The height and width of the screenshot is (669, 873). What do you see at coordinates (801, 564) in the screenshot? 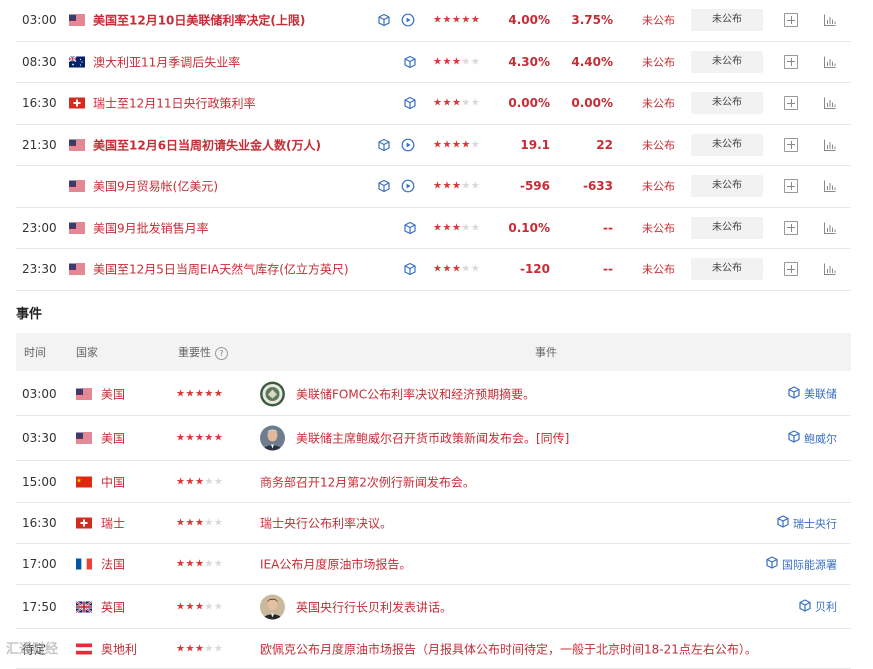
I see `event-tag-link: 国际能源署` at bounding box center [801, 564].